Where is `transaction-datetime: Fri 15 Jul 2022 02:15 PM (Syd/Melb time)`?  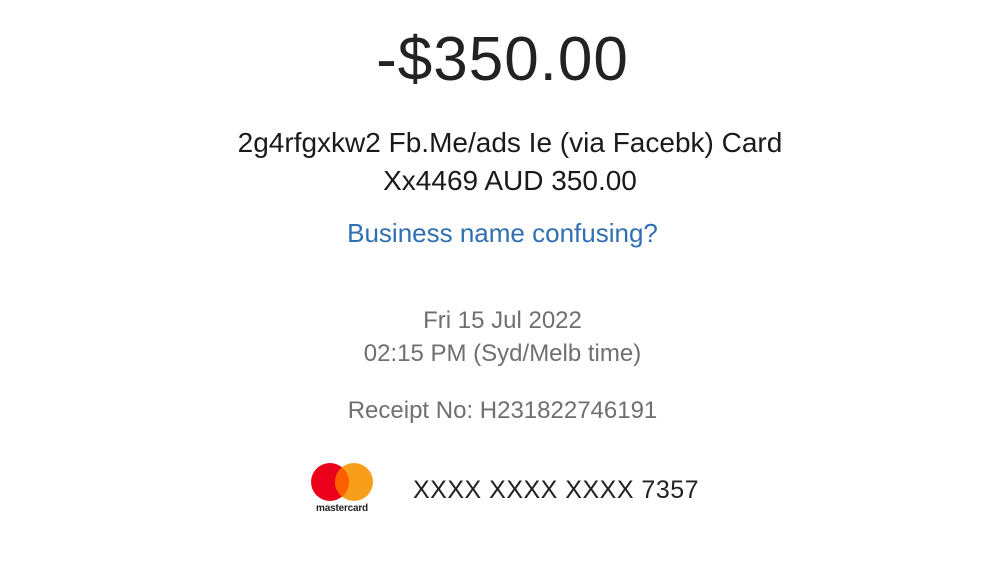
transaction-datetime: Fri 15 Jul 2022 02:15 PM (Syd/Melb time) is located at coordinates (502, 337).